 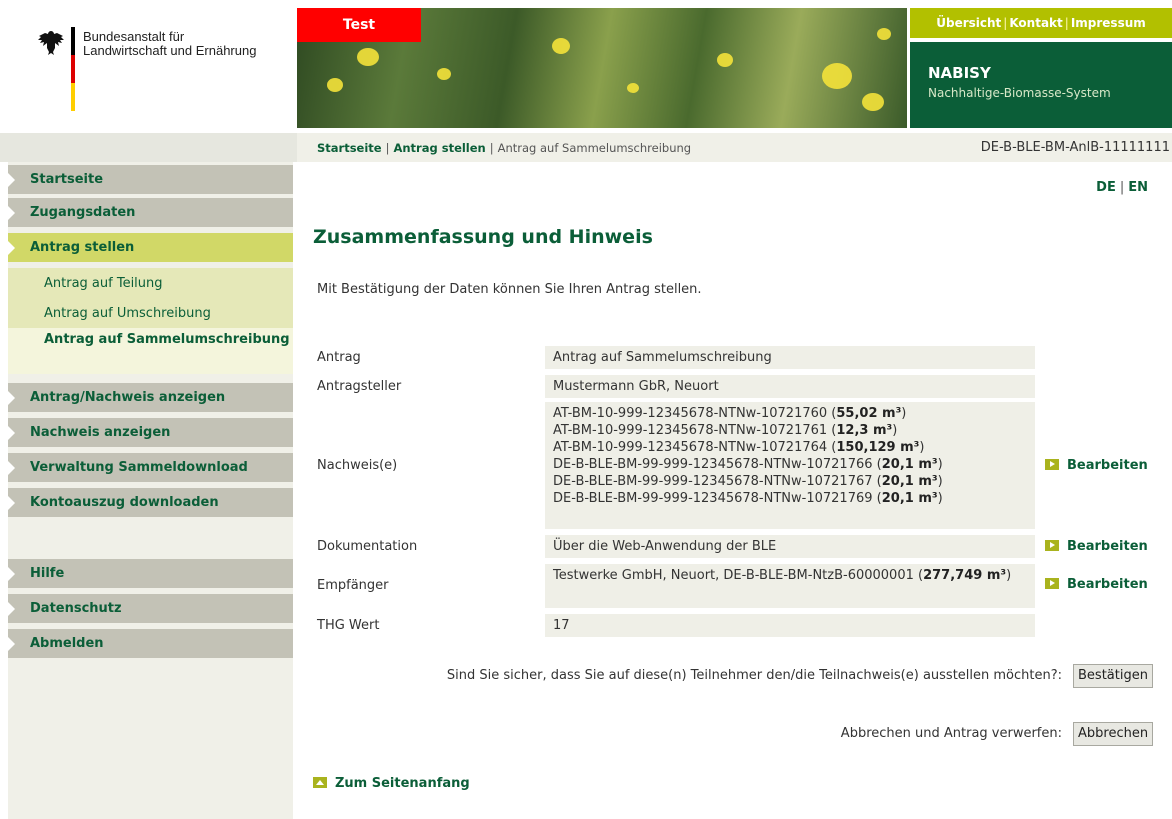 What do you see at coordinates (1138, 187) in the screenshot?
I see `lang-en: EN` at bounding box center [1138, 187].